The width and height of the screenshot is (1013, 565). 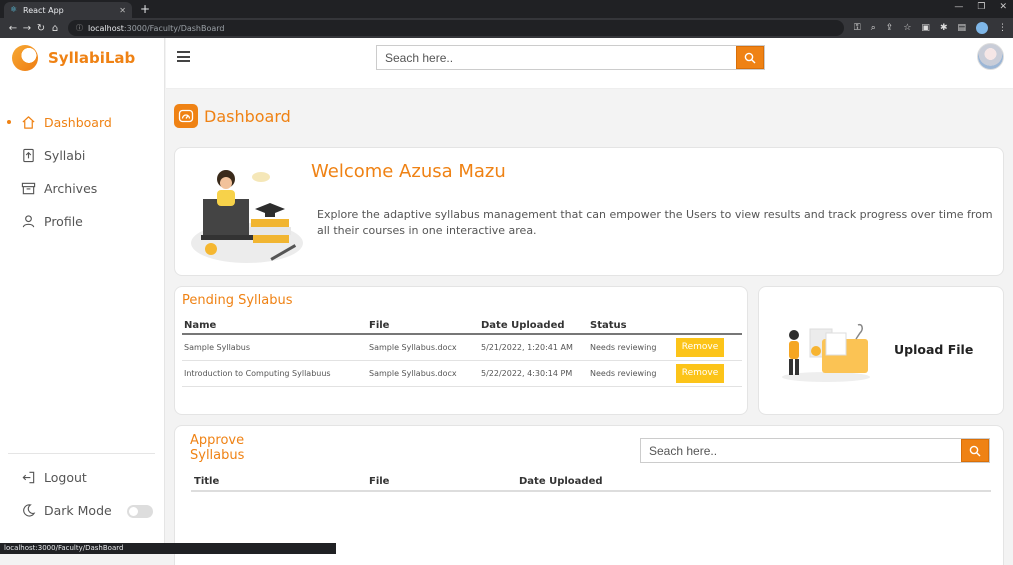 What do you see at coordinates (958, 7) in the screenshot?
I see `minimize-icon: —` at bounding box center [958, 7].